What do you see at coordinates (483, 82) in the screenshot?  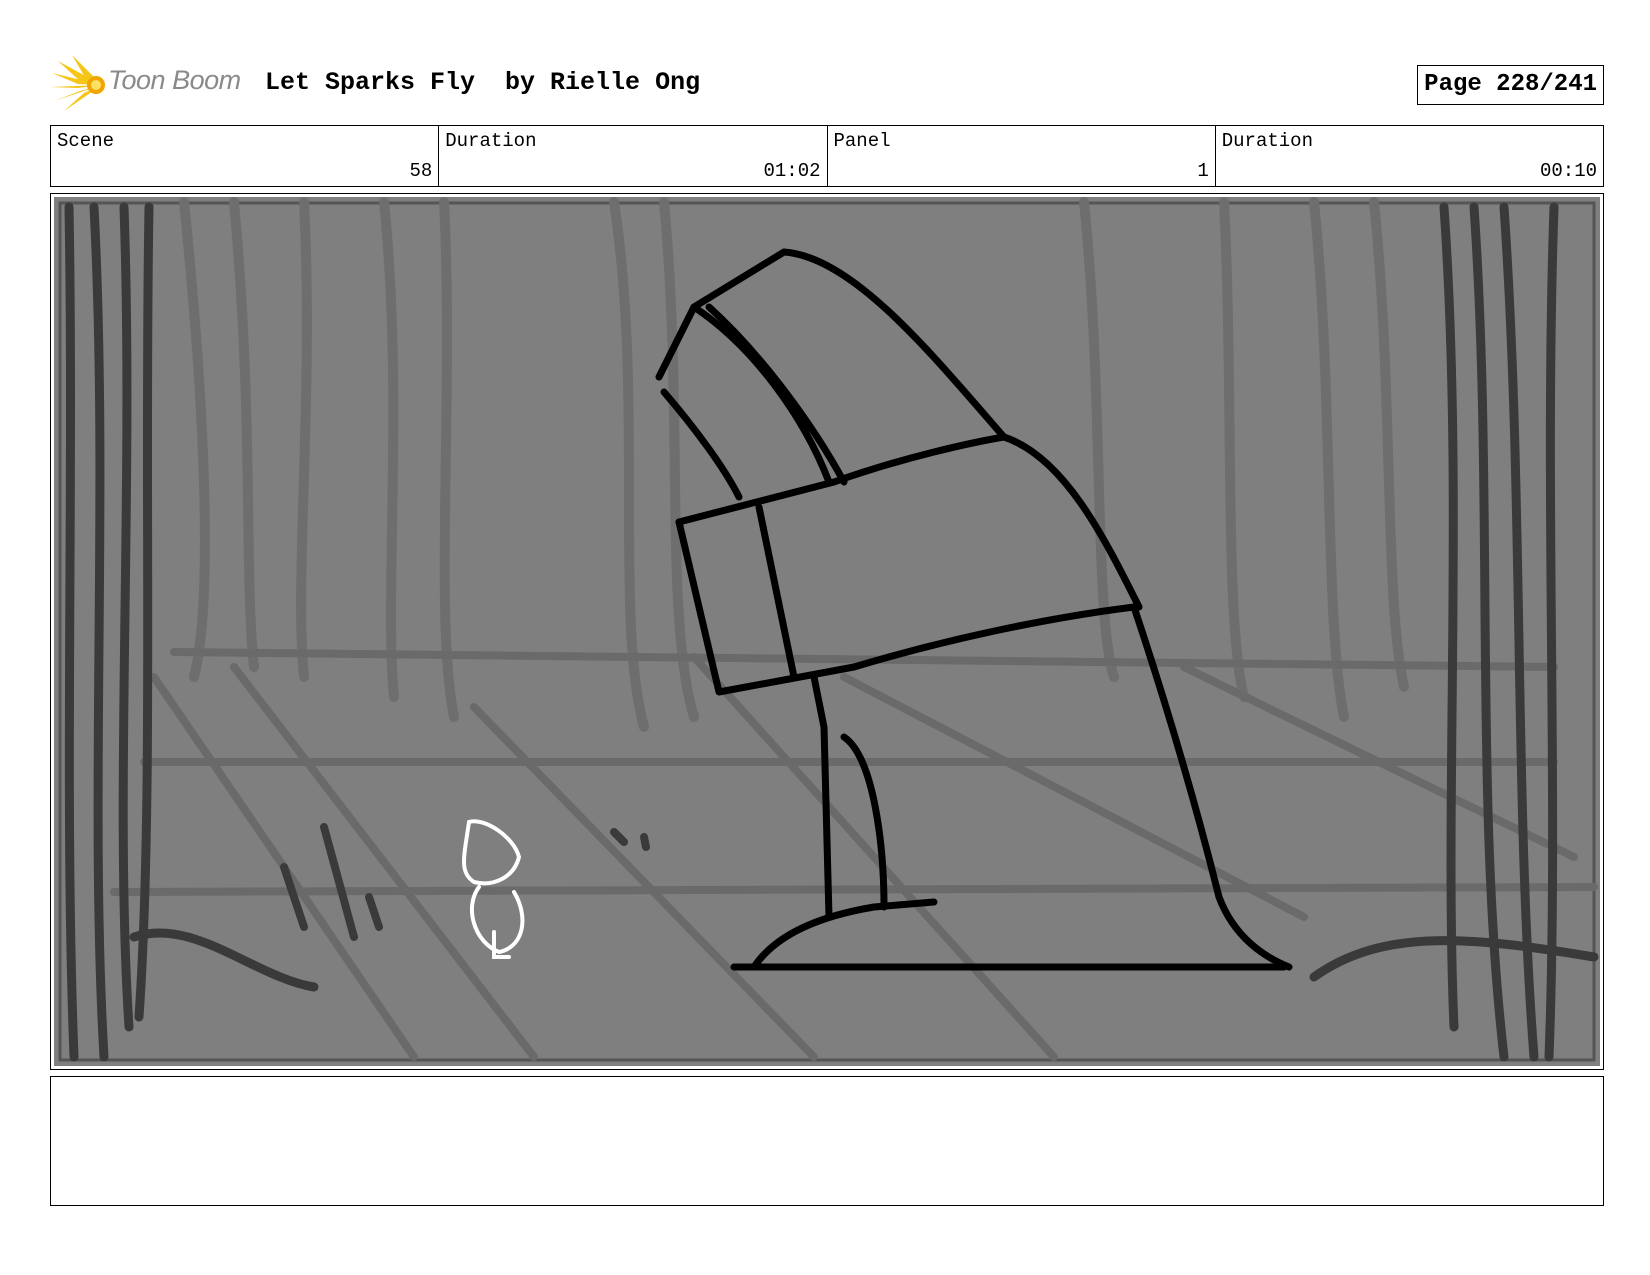 I see `document-title: Let Sparks Fly by Rielle Ong` at bounding box center [483, 82].